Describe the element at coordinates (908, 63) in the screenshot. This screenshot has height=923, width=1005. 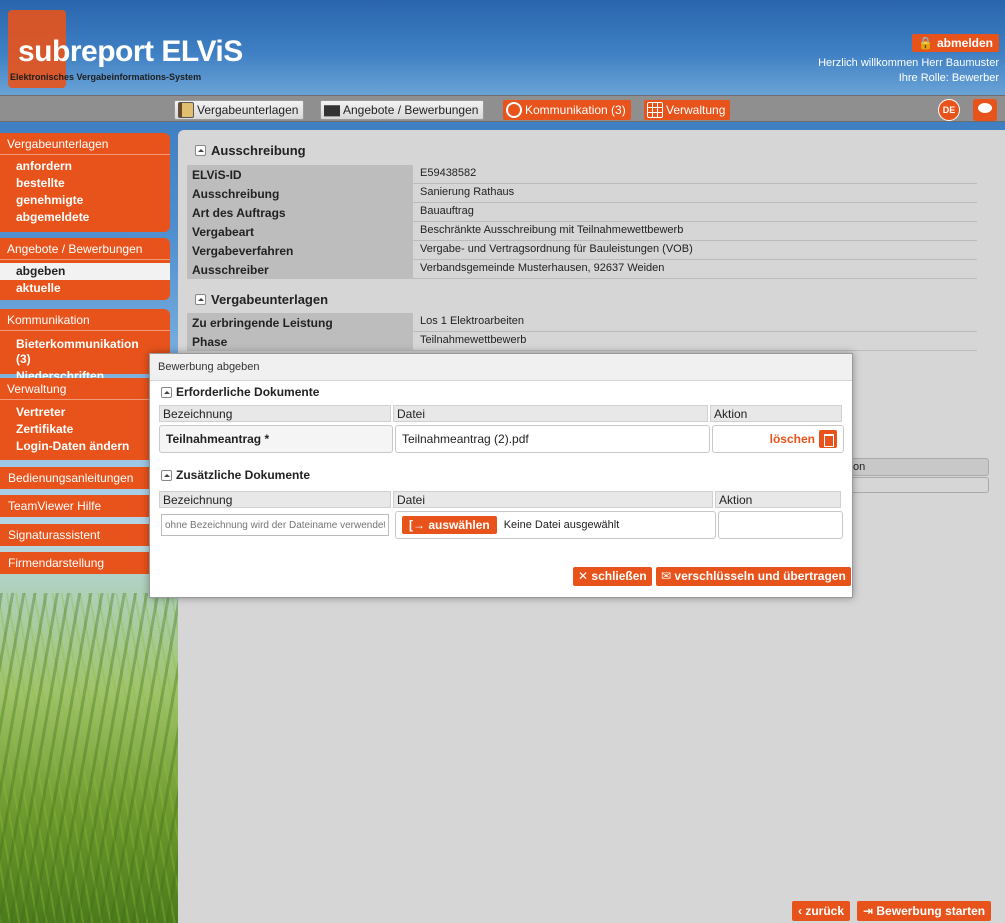
I see `welcome-line: Herzlich willkommen Herr Baumuster` at that location.